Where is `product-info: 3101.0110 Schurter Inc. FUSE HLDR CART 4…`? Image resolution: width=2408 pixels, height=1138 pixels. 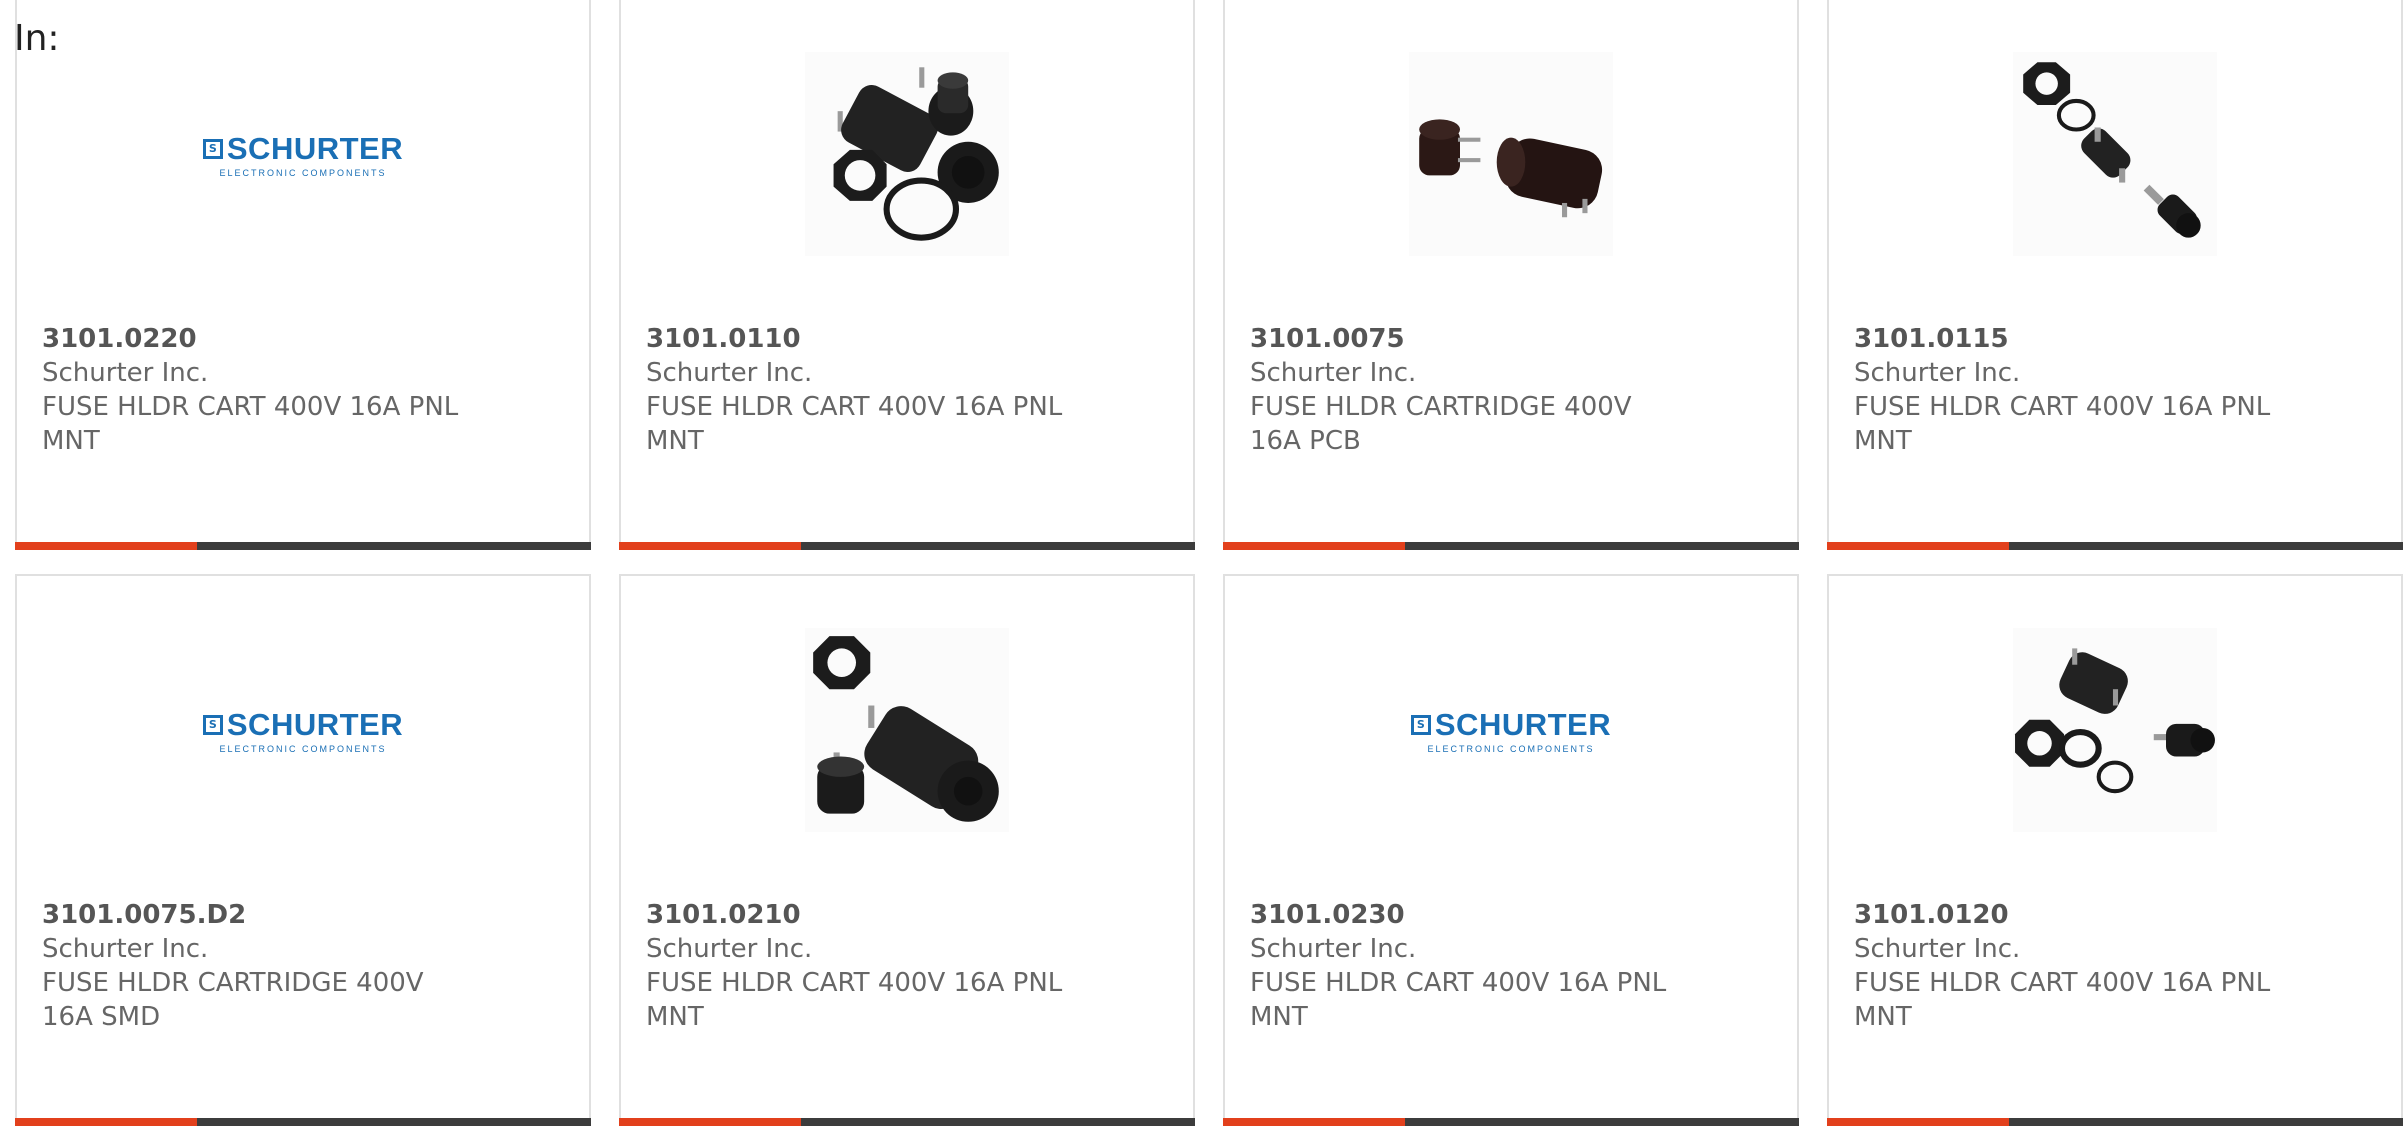
product-info: 3101.0110 Schurter Inc. FUSE HLDR CART 4… is located at coordinates (866, 390).